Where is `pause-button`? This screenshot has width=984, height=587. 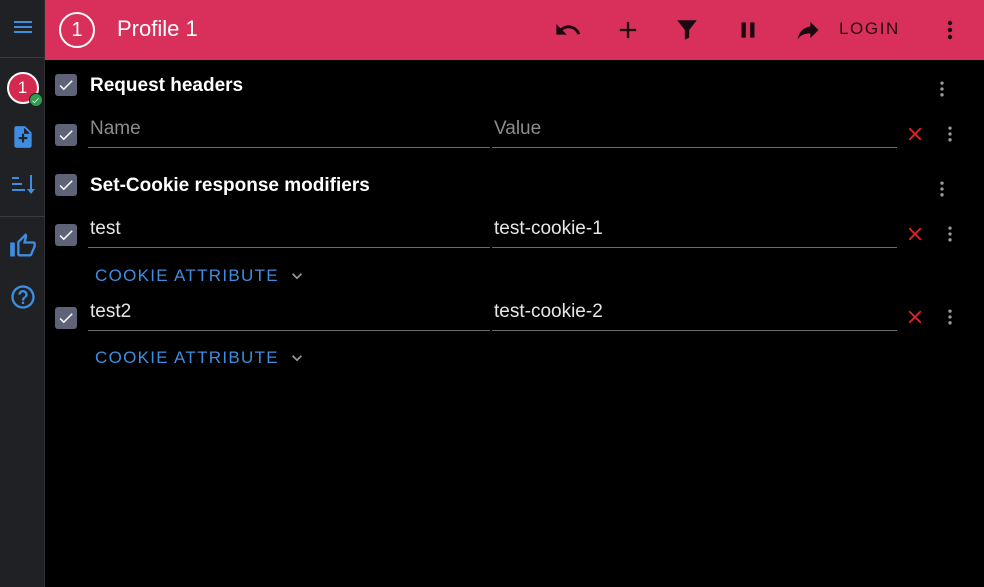
pause-button is located at coordinates (748, 30).